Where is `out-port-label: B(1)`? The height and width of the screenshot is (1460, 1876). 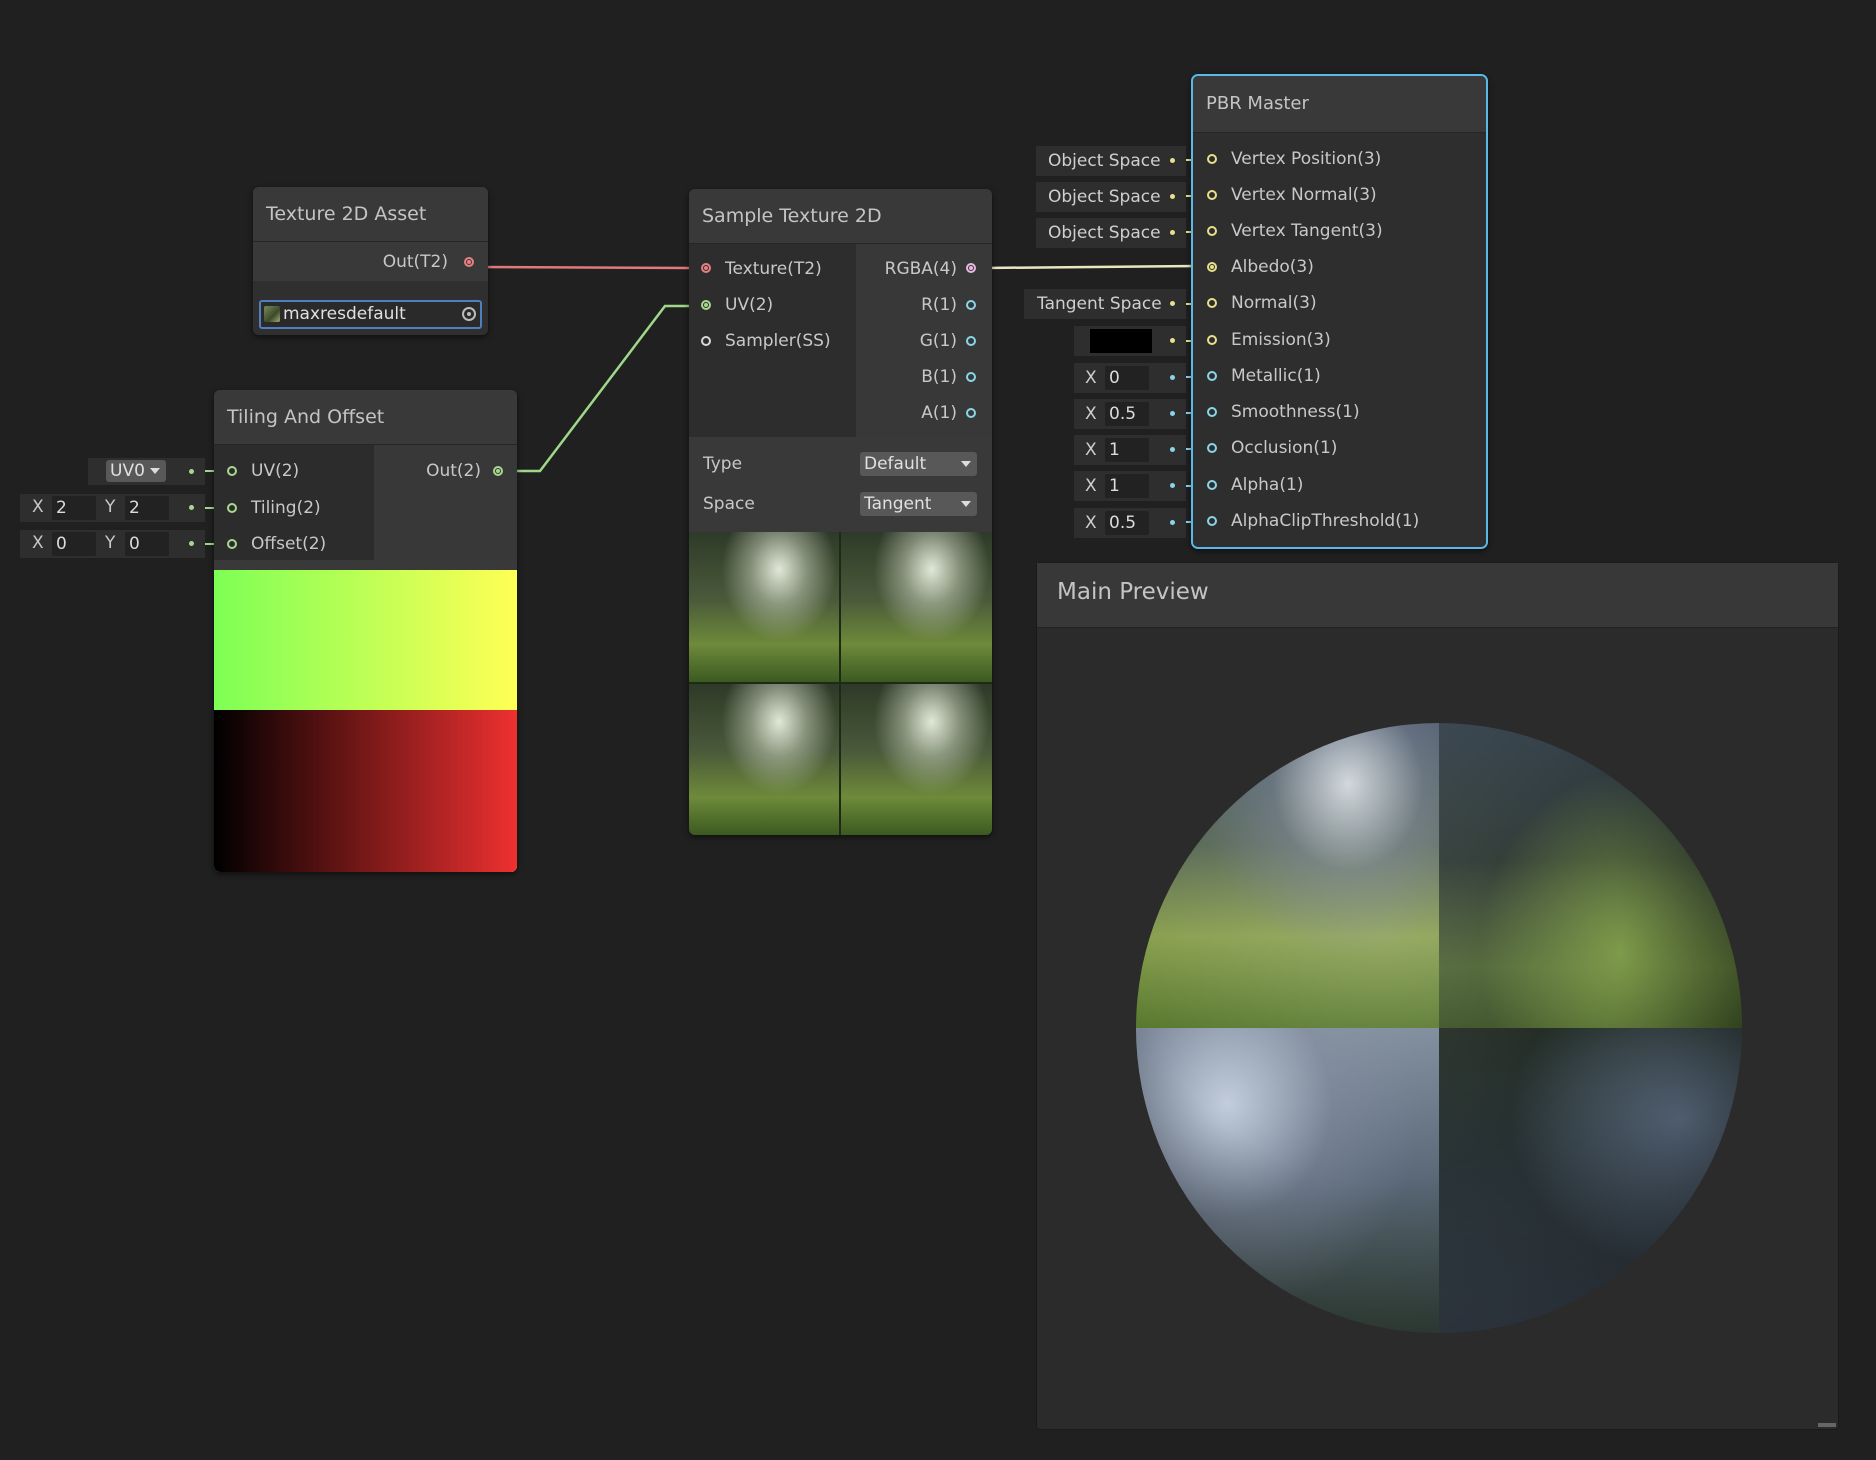 out-port-label: B(1) is located at coordinates (939, 377).